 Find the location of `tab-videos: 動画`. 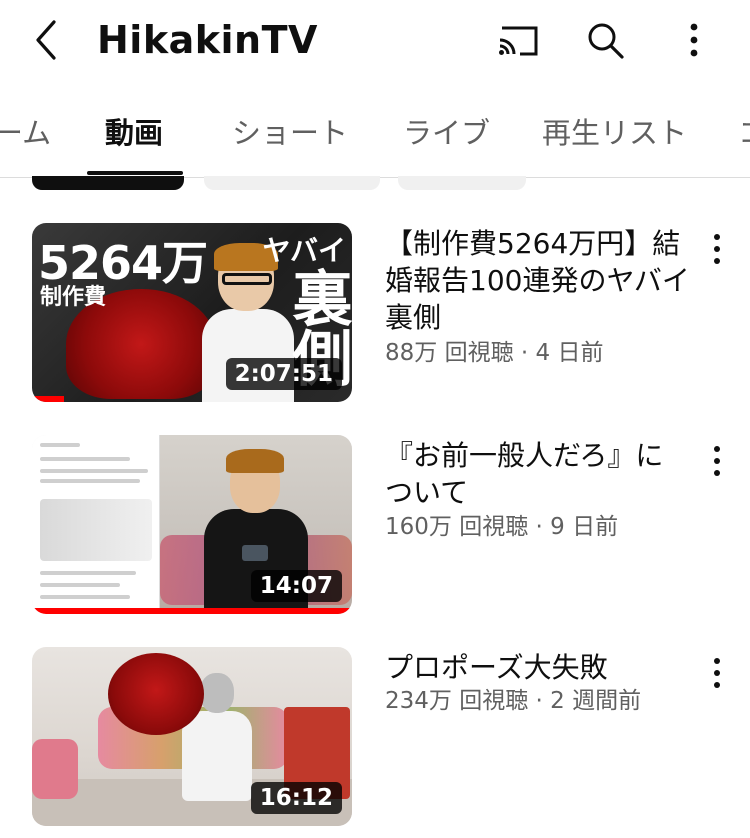

tab-videos: 動画 is located at coordinates (134, 131).